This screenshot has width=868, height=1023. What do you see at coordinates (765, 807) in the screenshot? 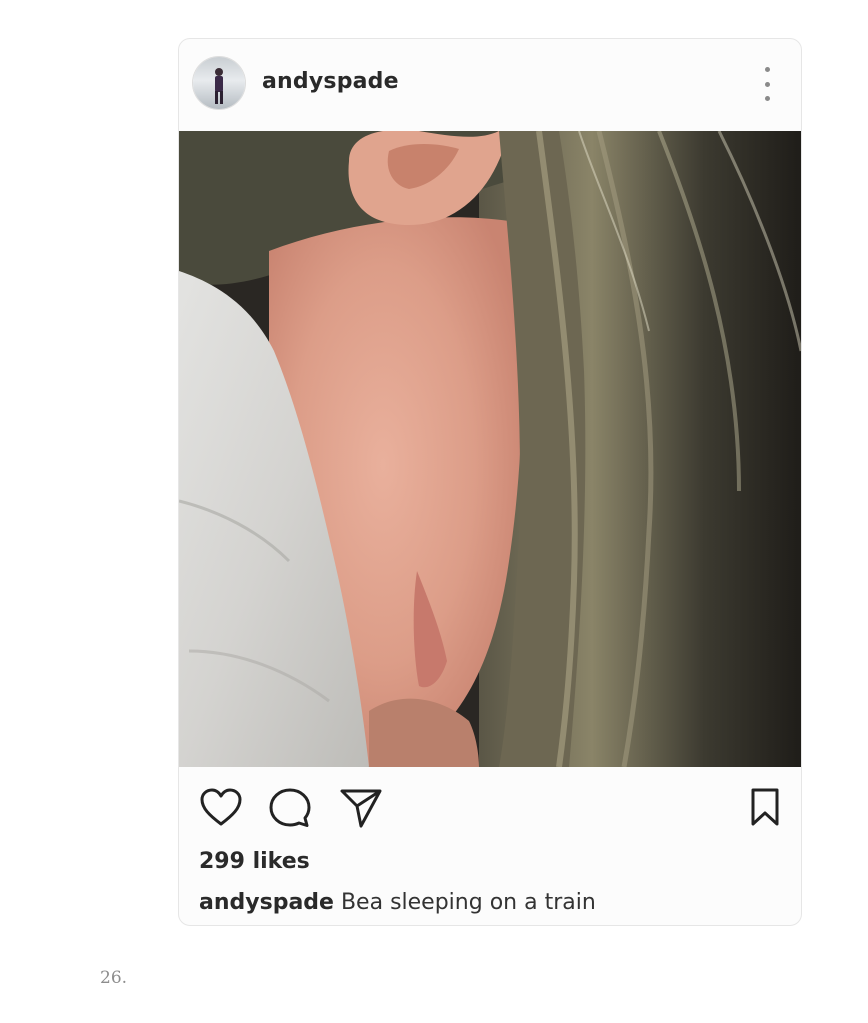
I see `bookmark-icon` at bounding box center [765, 807].